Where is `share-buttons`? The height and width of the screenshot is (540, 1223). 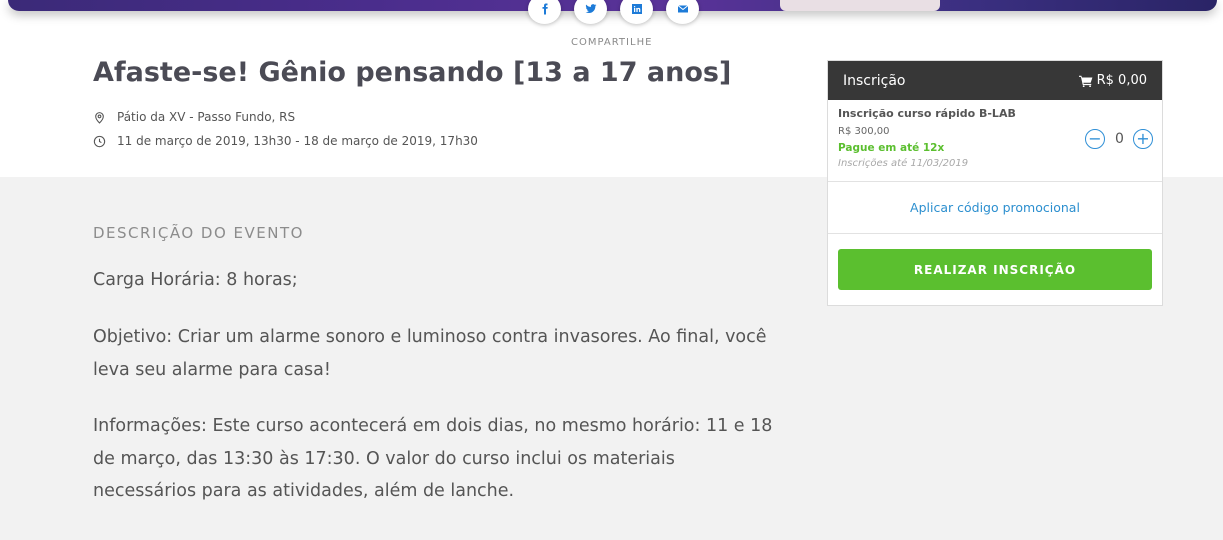 share-buttons is located at coordinates (613, 12).